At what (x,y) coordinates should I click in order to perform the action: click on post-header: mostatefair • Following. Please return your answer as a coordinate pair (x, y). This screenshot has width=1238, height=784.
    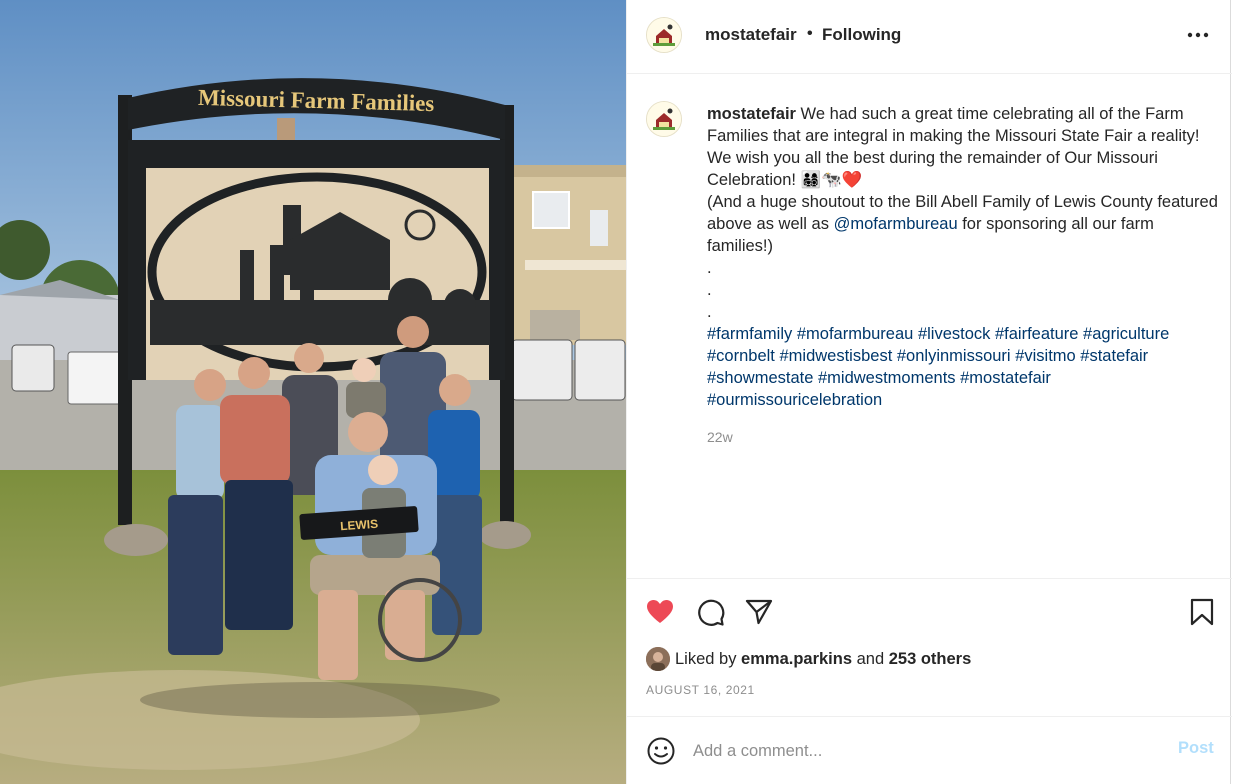
    Looking at the image, I should click on (929, 37).